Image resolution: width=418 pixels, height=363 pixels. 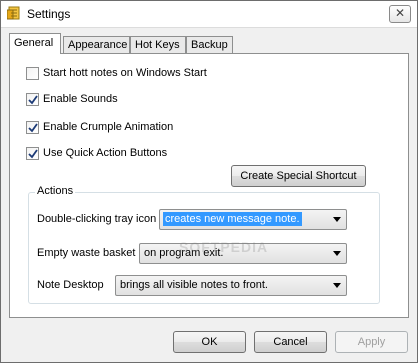 What do you see at coordinates (194, 285) in the screenshot?
I see `note-desktop-value: brings all visible notes to front.` at bounding box center [194, 285].